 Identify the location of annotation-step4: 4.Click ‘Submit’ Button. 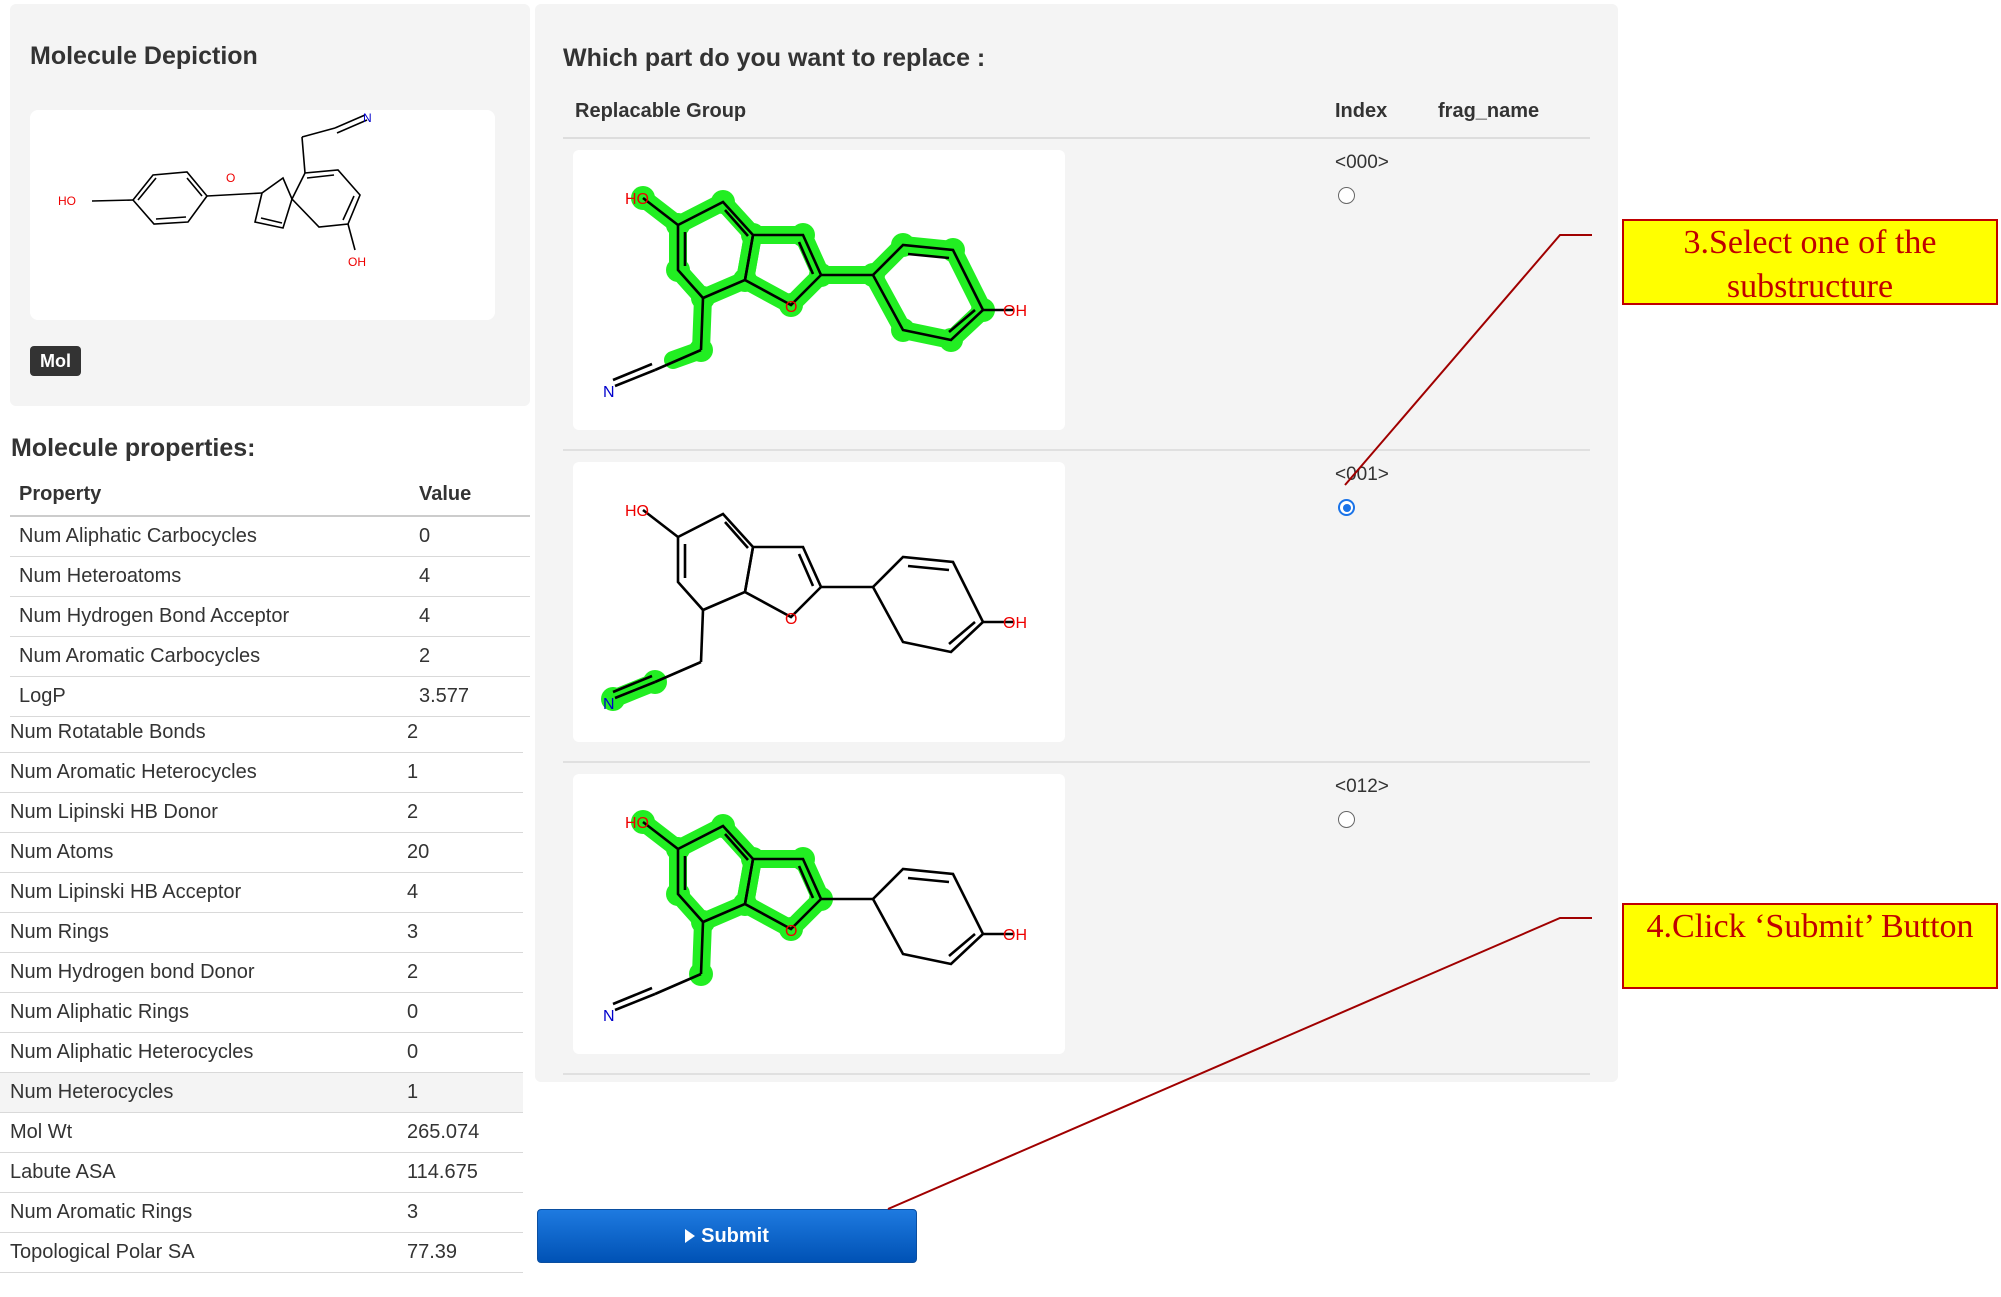
(1810, 946).